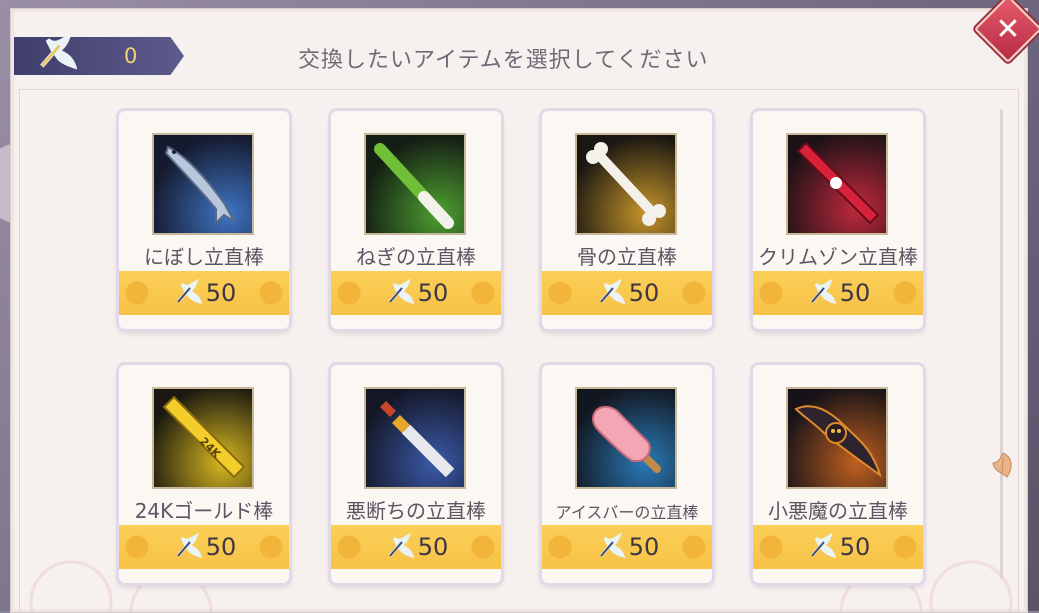 The width and height of the screenshot is (1039, 613). What do you see at coordinates (131, 56) in the screenshot?
I see `currency-count: 0` at bounding box center [131, 56].